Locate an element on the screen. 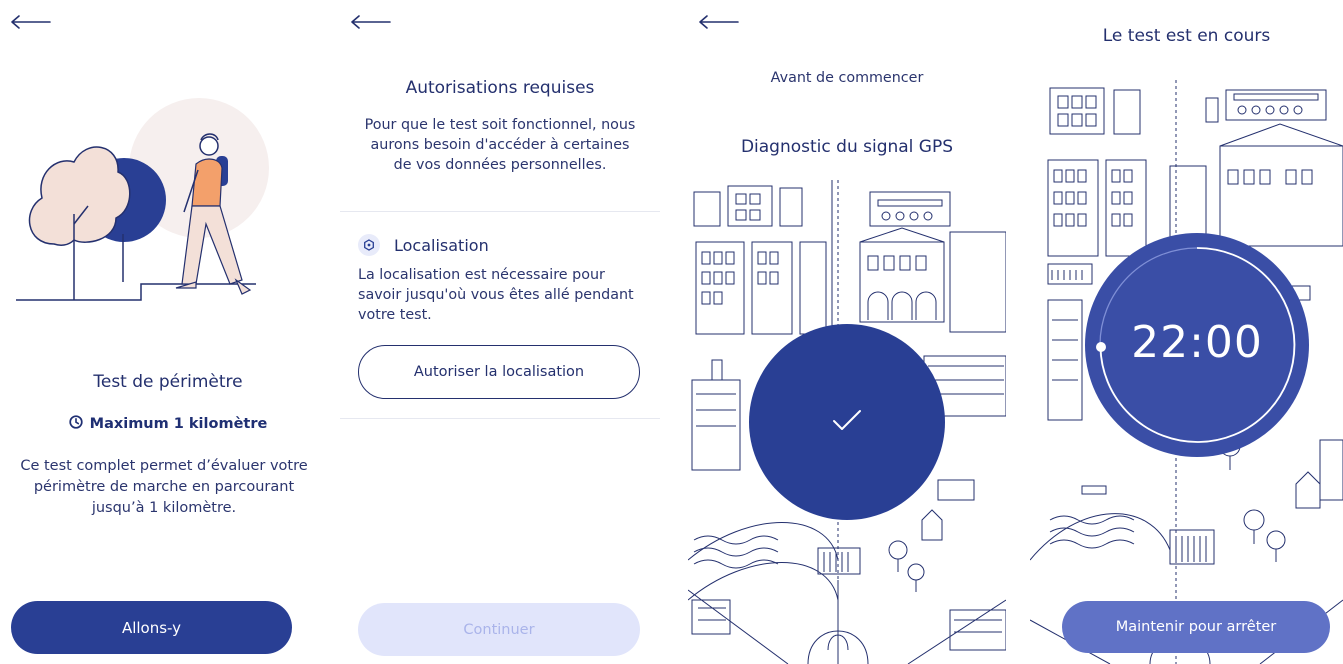 Image resolution: width=1343 pixels, height=664 pixels. test-title: Test de périmètre is located at coordinates (168, 382).